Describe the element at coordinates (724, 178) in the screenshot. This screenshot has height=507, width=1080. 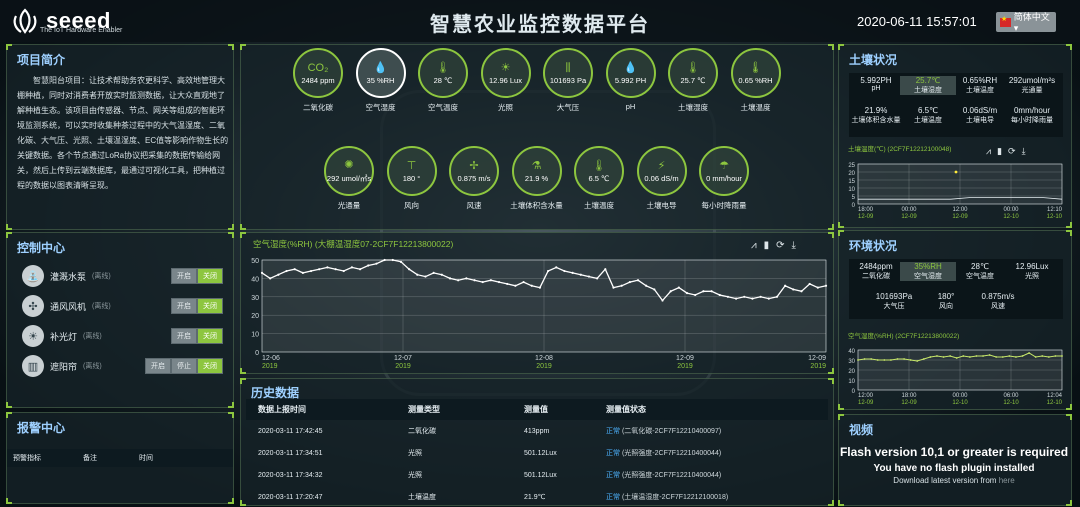
I see `sensor-gauge: ☂ 0 mm/hour 每小时降雨量` at that location.